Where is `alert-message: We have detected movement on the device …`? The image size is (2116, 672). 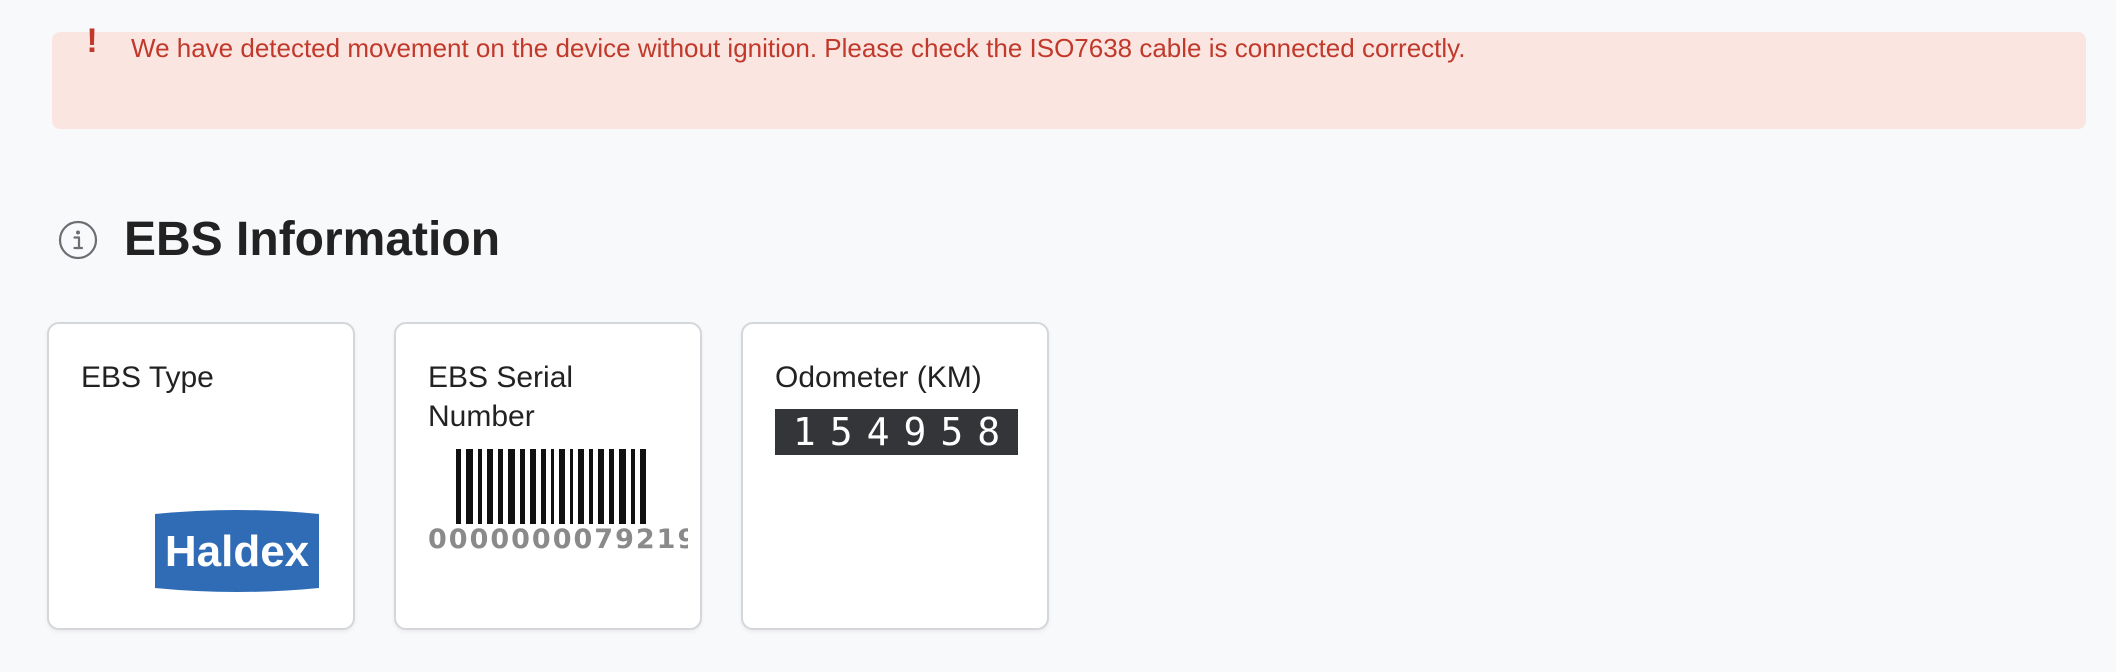 alert-message: We have detected movement on the device … is located at coordinates (798, 48).